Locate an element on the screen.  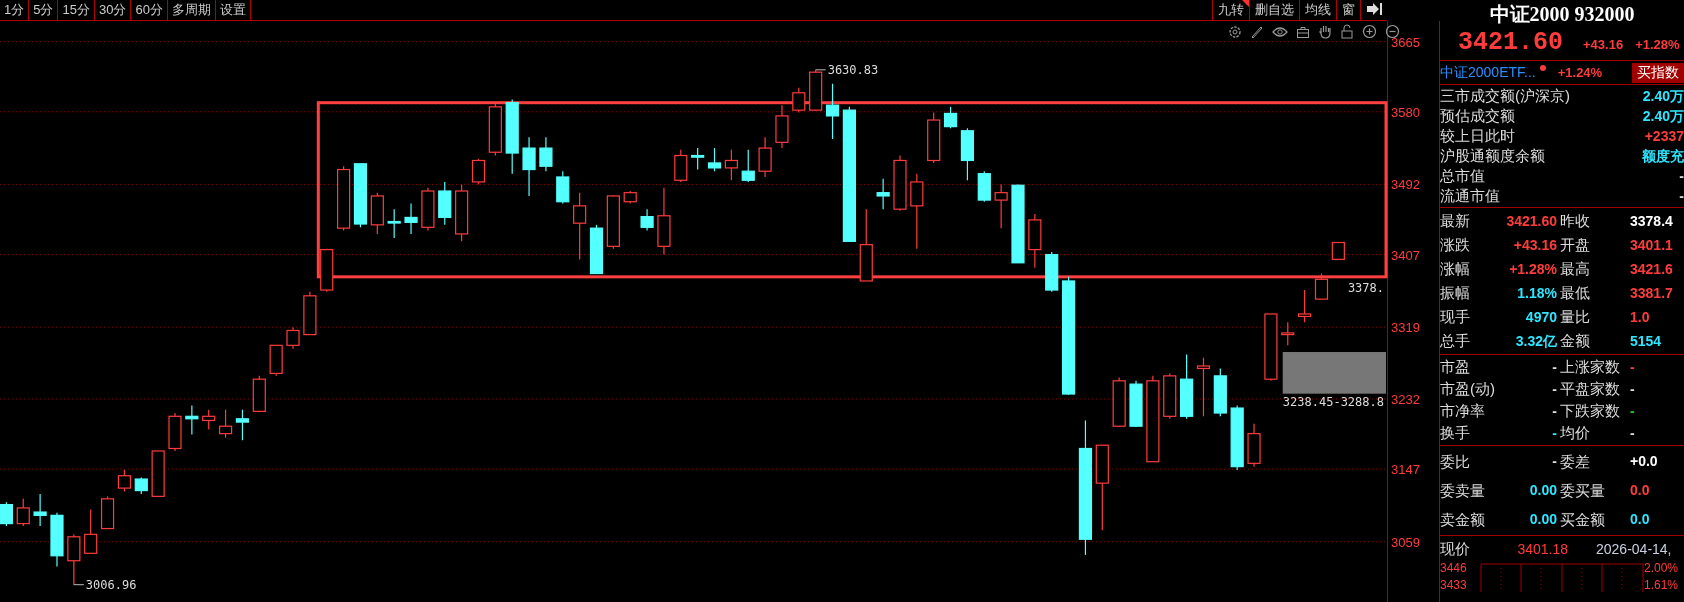
lock-icon is located at coordinates (1347, 31).